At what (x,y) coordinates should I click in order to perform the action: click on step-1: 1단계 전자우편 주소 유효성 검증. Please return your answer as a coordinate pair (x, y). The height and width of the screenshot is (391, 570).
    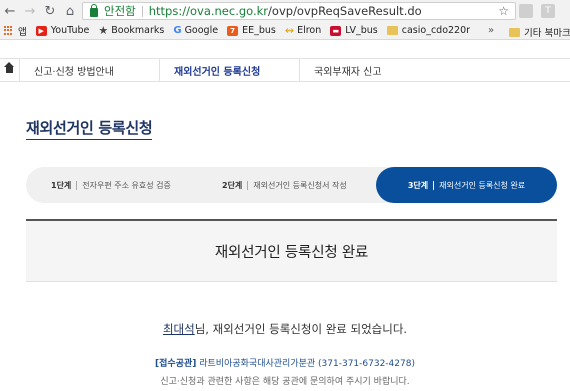
    Looking at the image, I should click on (111, 185).